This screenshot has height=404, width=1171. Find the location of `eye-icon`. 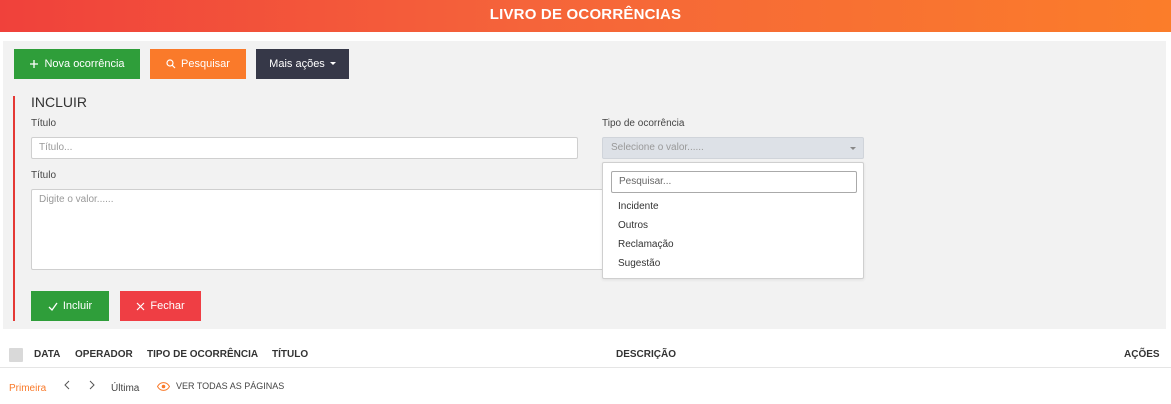

eye-icon is located at coordinates (163, 386).